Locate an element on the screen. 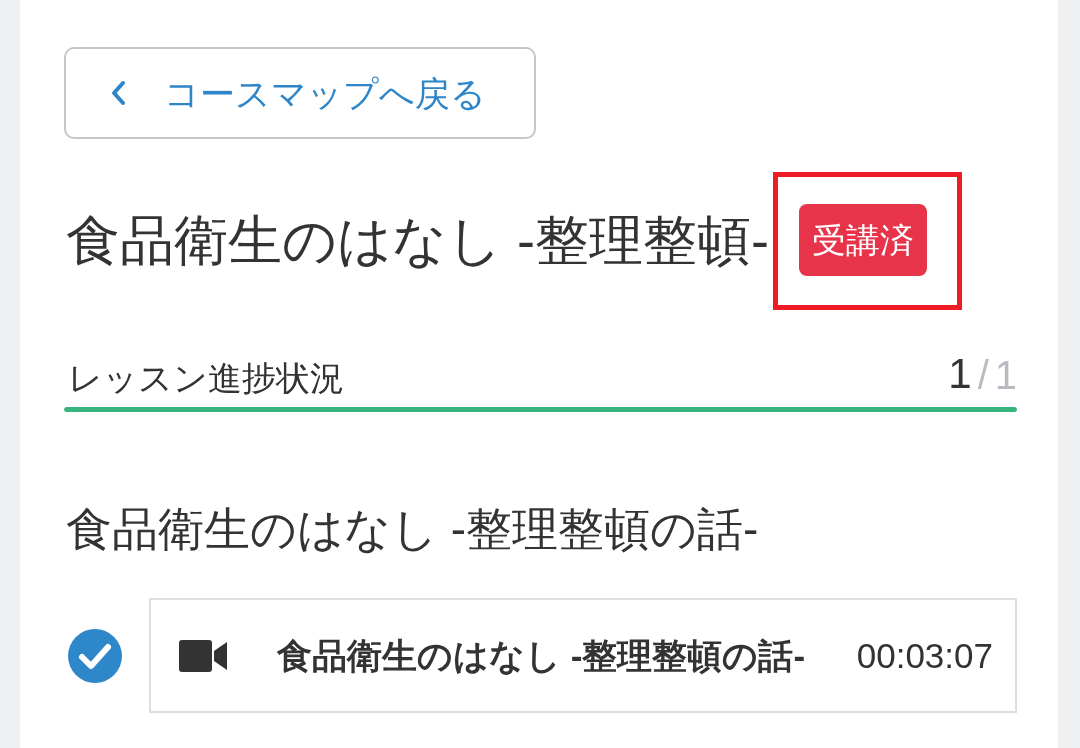  course-title: 食品衛生のはなし -整理整頓- is located at coordinates (417, 240).